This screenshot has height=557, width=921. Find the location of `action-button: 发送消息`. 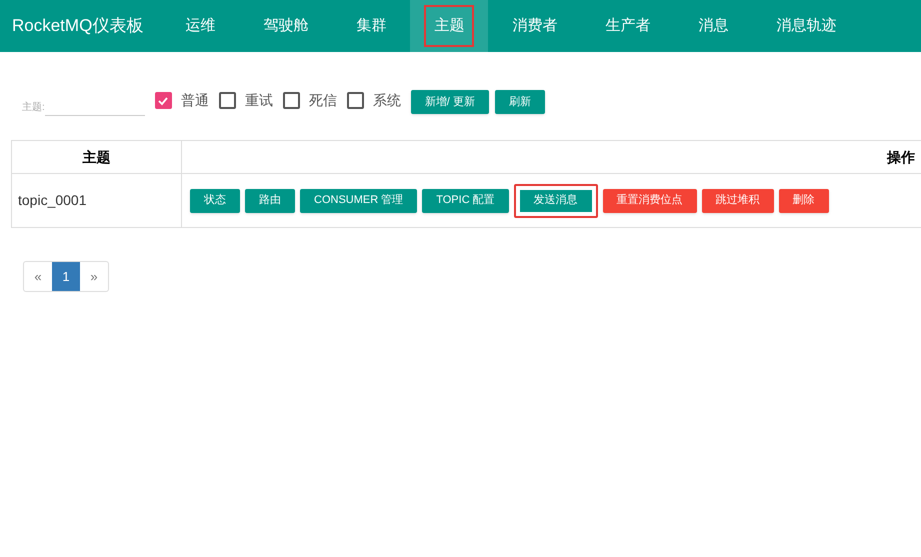

action-button: 发送消息 is located at coordinates (556, 201).